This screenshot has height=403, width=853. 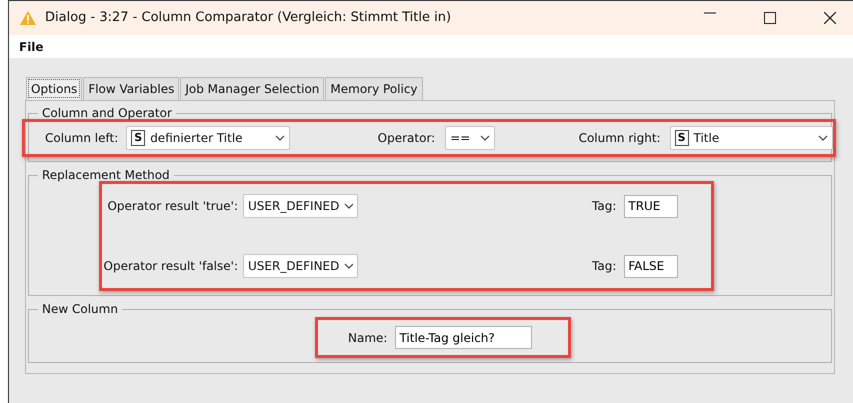 I want to click on field-label: Operator result 'true':, so click(x=172, y=206).